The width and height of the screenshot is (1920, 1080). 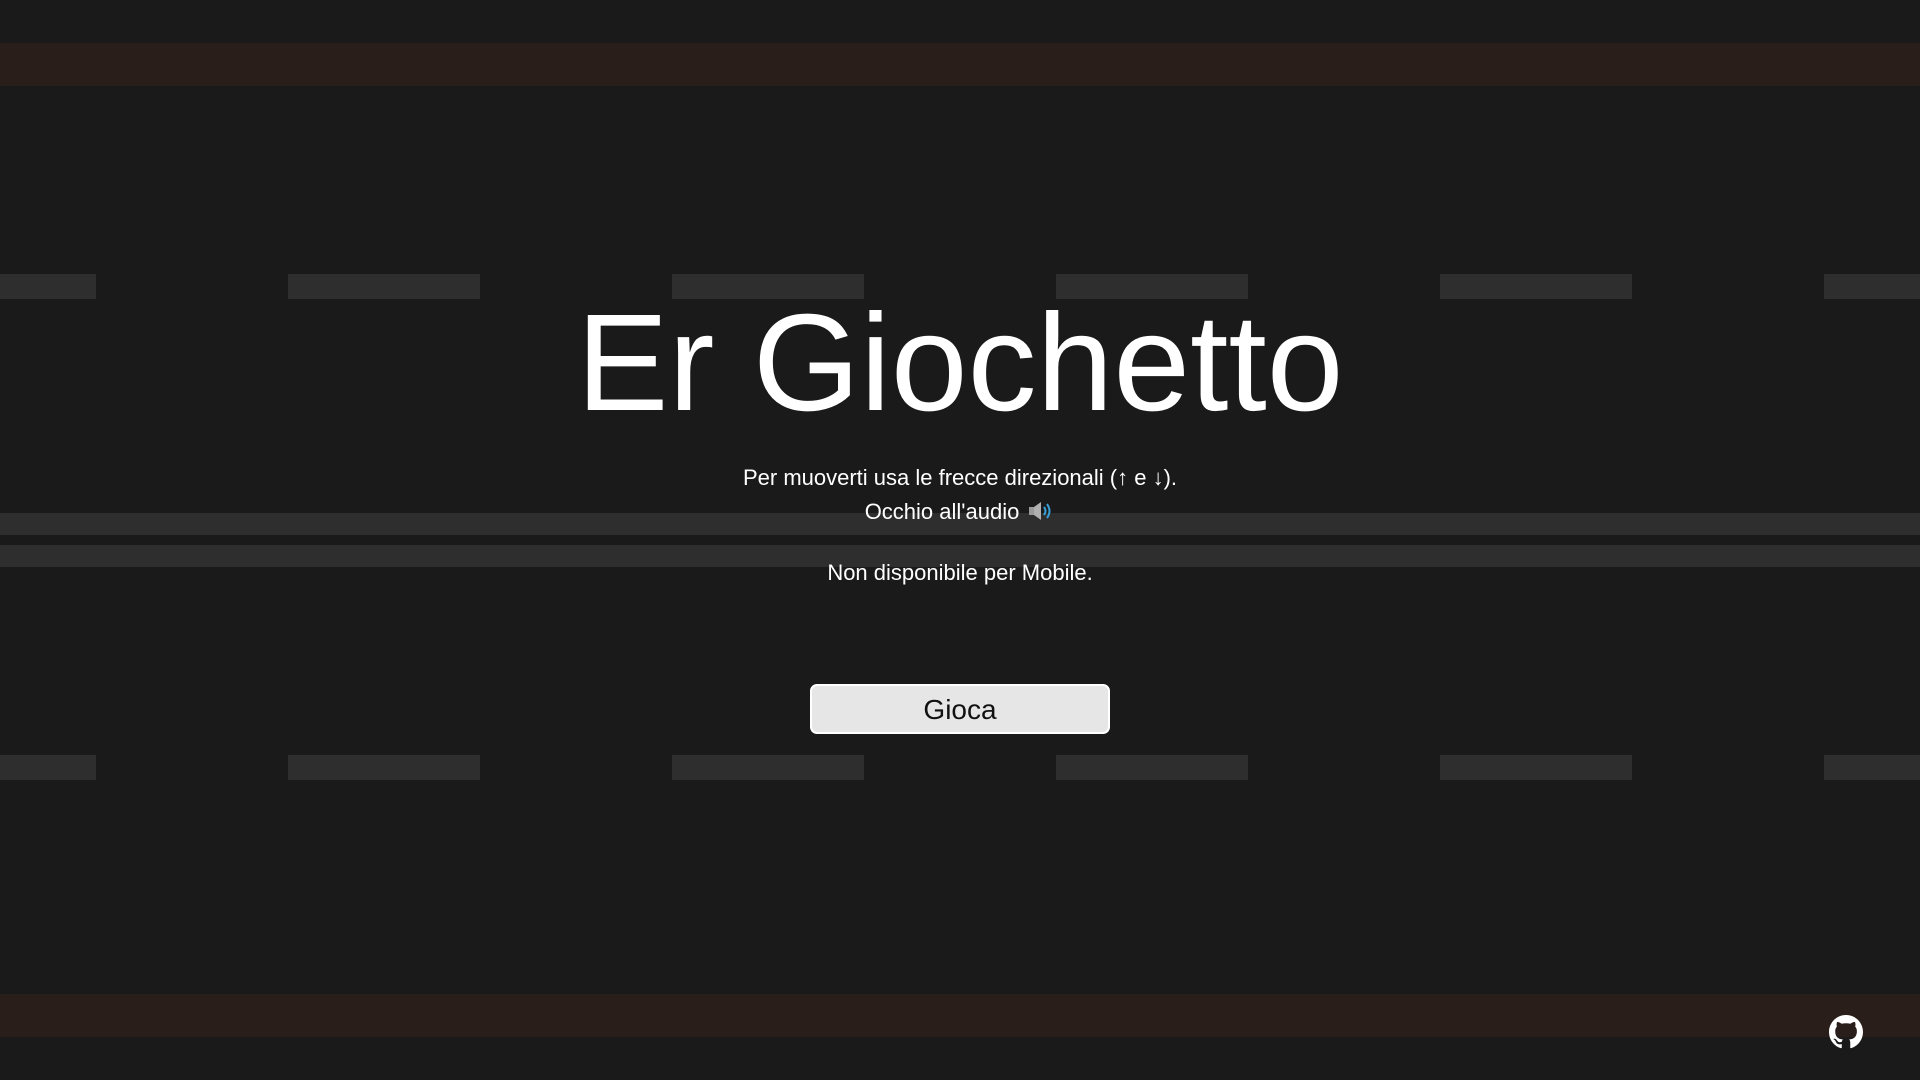 I want to click on speaker-icon, so click(x=1041, y=511).